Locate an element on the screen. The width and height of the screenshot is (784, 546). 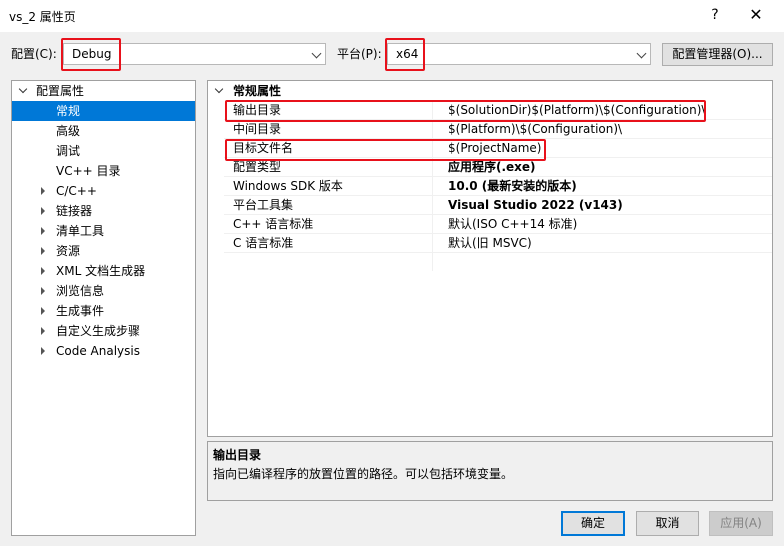
tree-item-label: C/C++ is located at coordinates (76, 191).